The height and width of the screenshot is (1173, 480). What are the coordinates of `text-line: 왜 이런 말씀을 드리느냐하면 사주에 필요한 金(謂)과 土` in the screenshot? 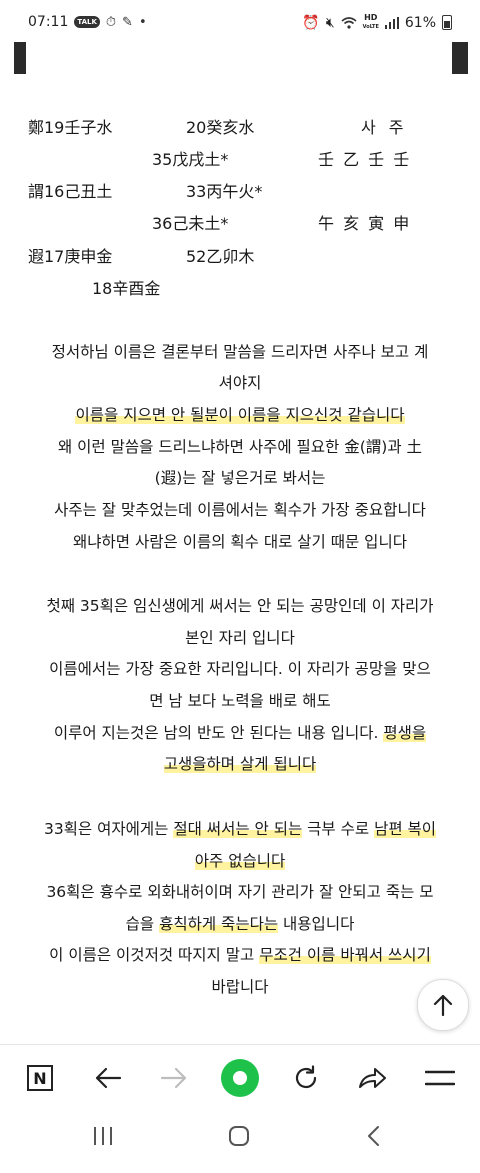 It's located at (240, 447).